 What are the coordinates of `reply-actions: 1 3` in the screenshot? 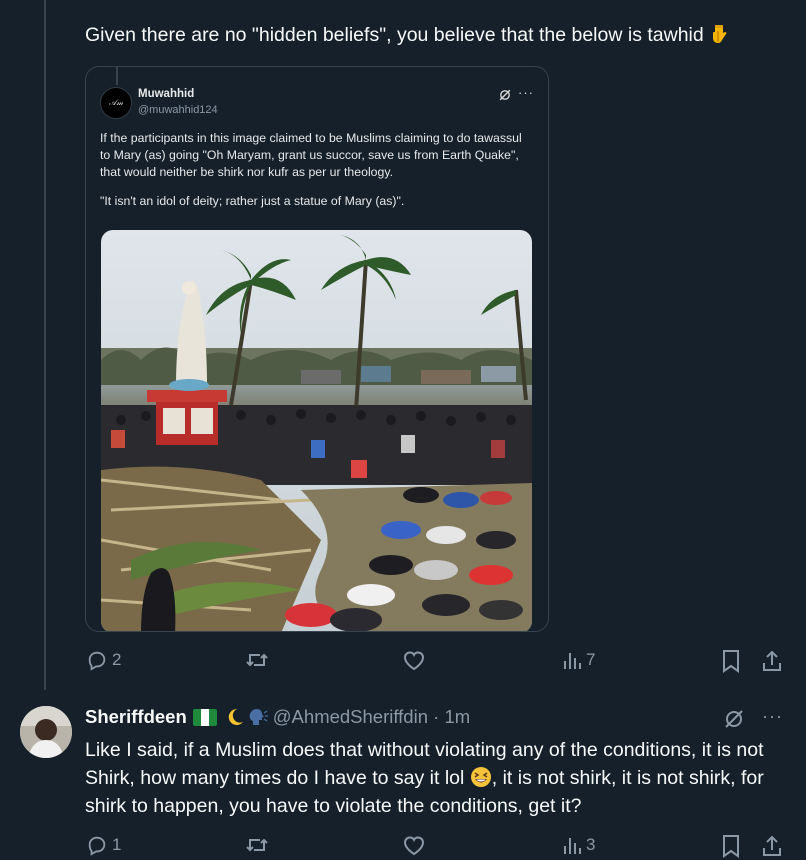 It's located at (403, 846).